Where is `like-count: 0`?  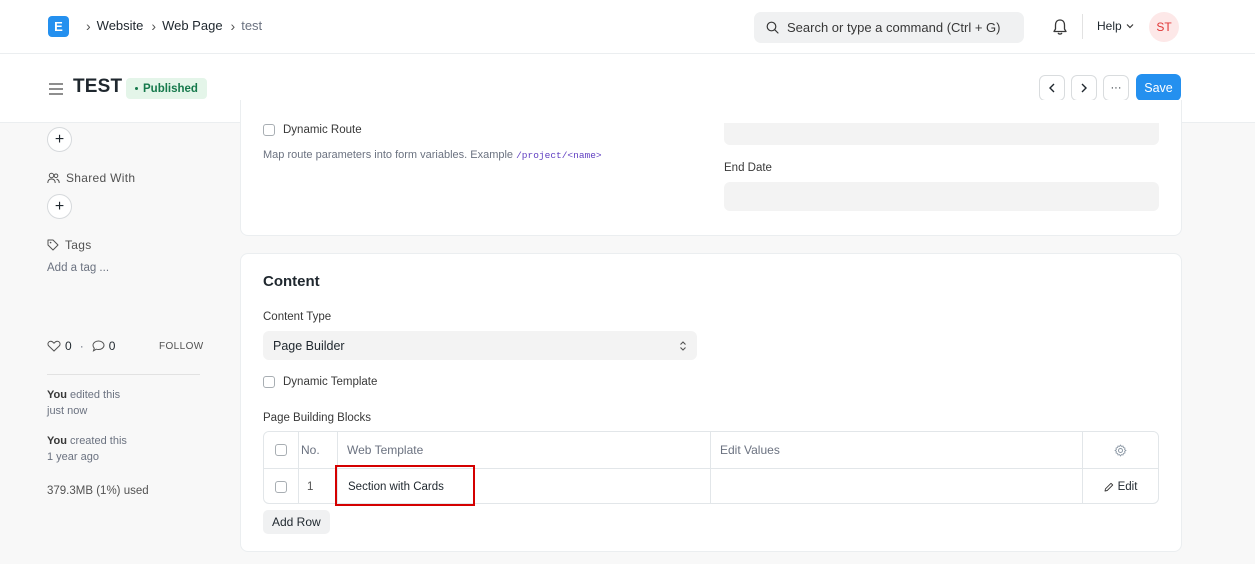
like-count: 0 is located at coordinates (68, 346).